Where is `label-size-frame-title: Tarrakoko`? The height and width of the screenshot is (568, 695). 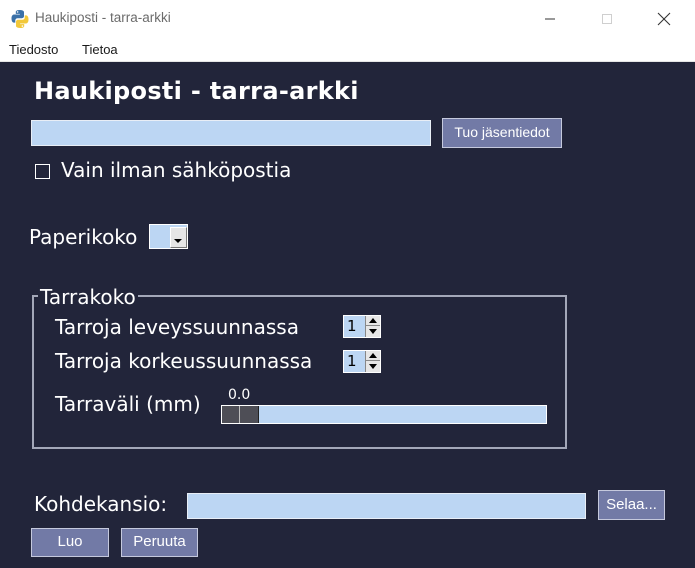
label-size-frame-title: Tarrakoko is located at coordinates (88, 297).